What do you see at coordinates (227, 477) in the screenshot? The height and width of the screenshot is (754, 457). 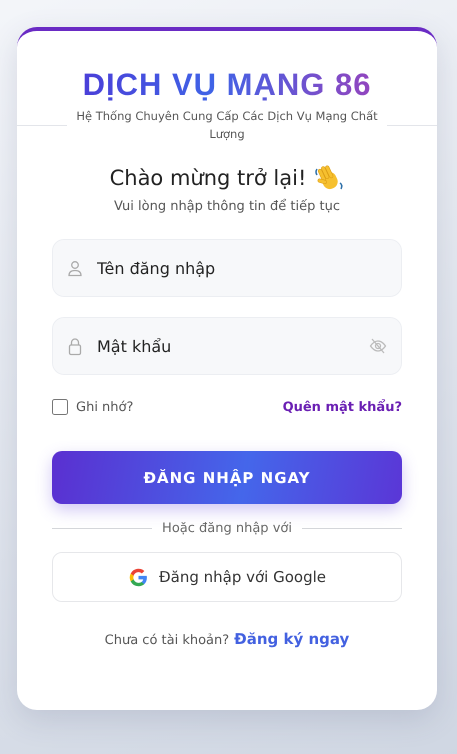 I see `login-button: ĐĂNG NHẬP NGAY` at bounding box center [227, 477].